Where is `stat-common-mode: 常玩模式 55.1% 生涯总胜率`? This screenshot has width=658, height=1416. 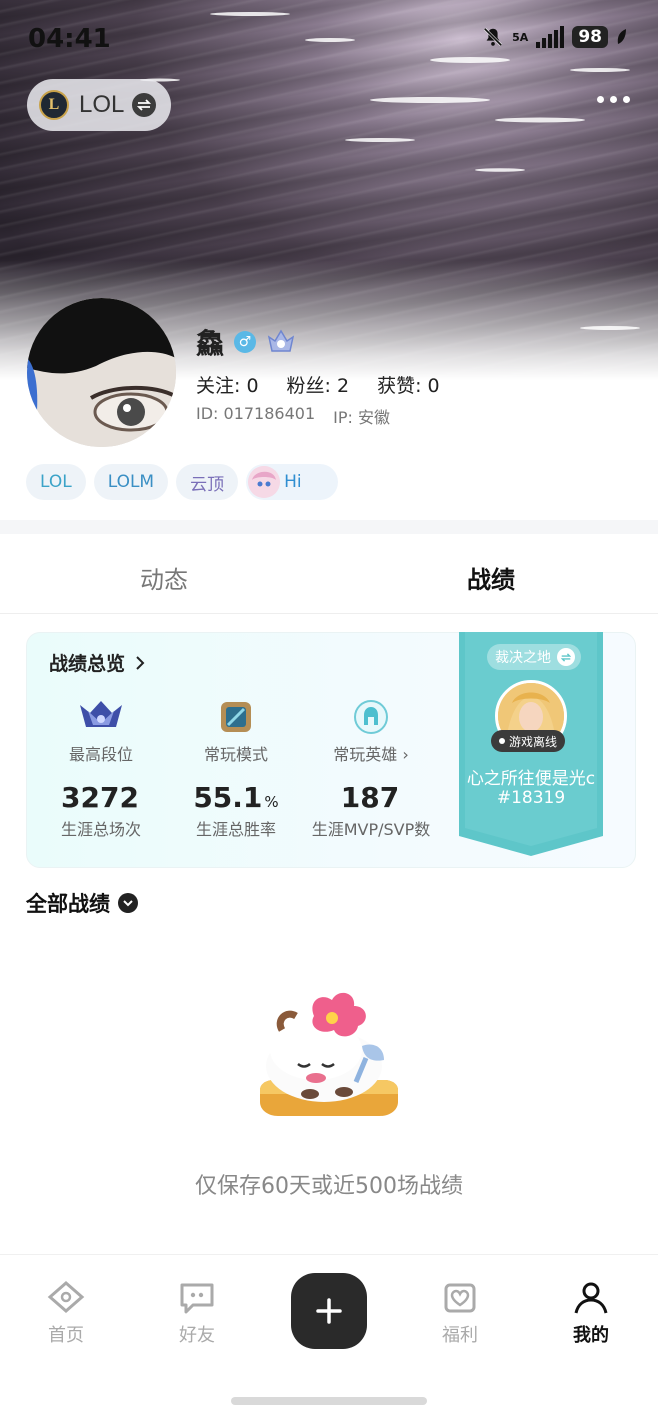 stat-common-mode: 常玩模式 55.1% 生涯总胜率 is located at coordinates (236, 768).